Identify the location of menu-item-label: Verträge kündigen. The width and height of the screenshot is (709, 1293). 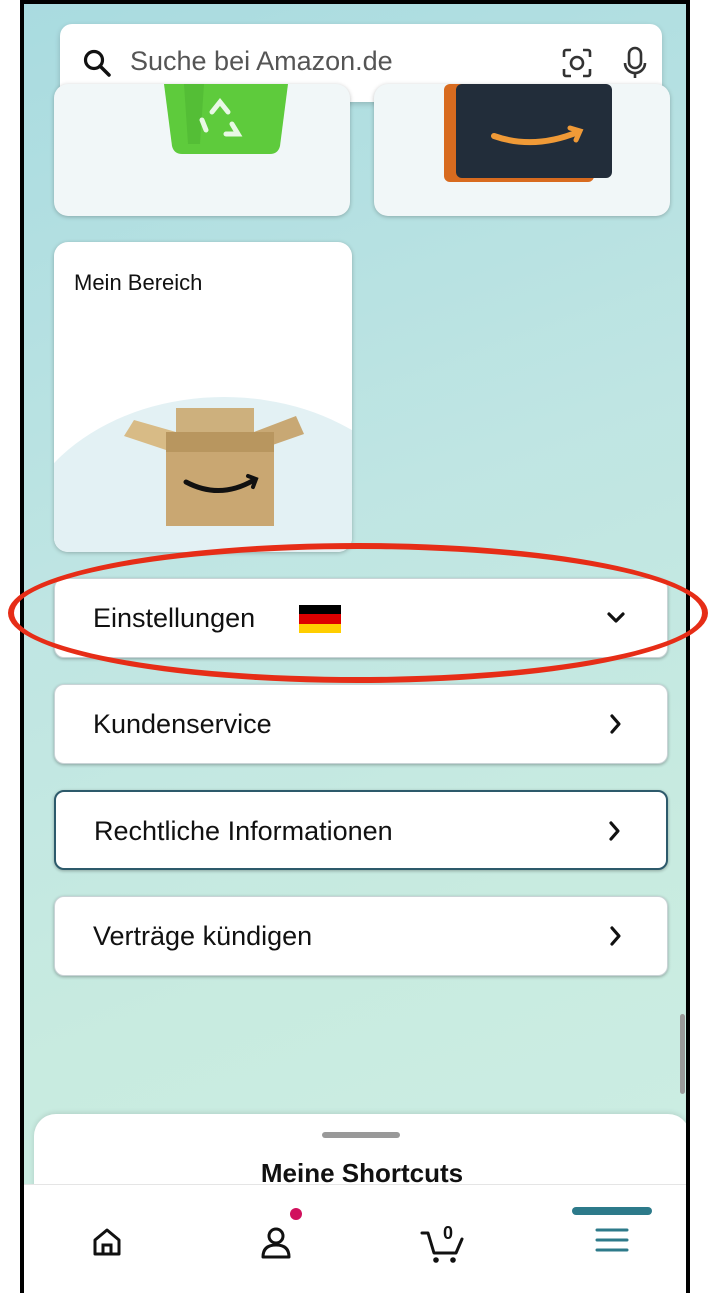
(203, 936).